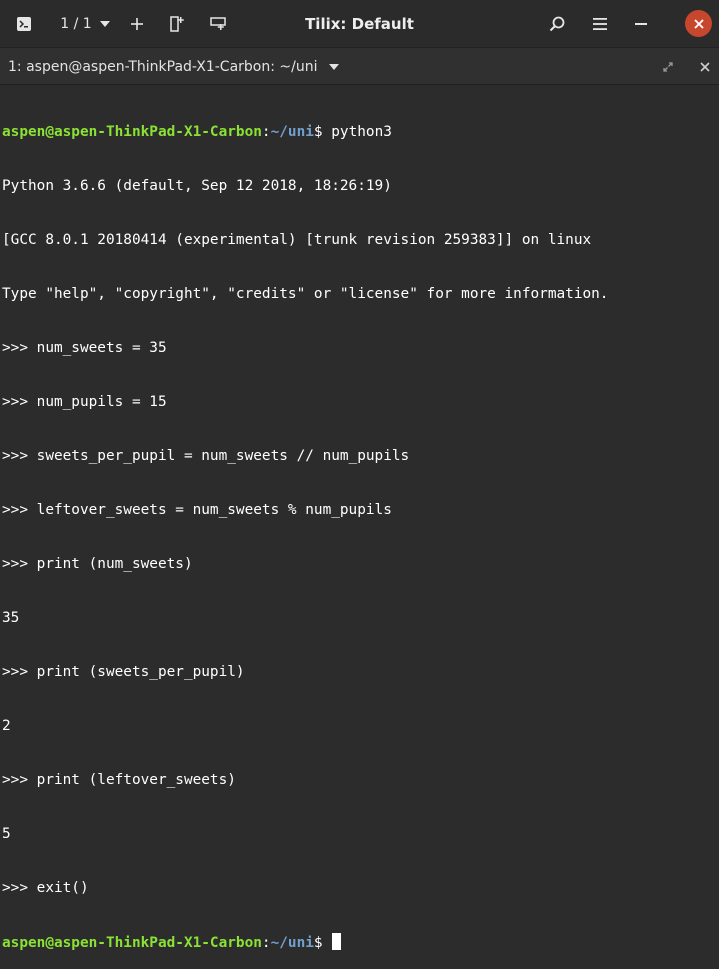 Image resolution: width=719 pixels, height=969 pixels. Describe the element at coordinates (11, 618) in the screenshot. I see `output-line: 35` at that location.